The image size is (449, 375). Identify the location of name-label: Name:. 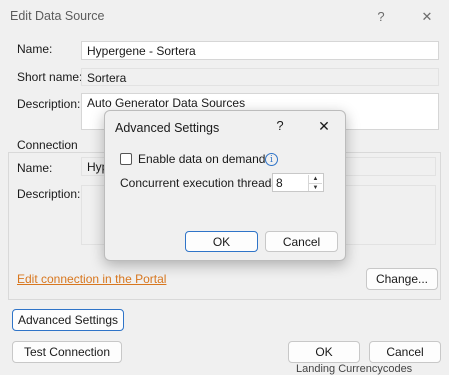
(35, 49).